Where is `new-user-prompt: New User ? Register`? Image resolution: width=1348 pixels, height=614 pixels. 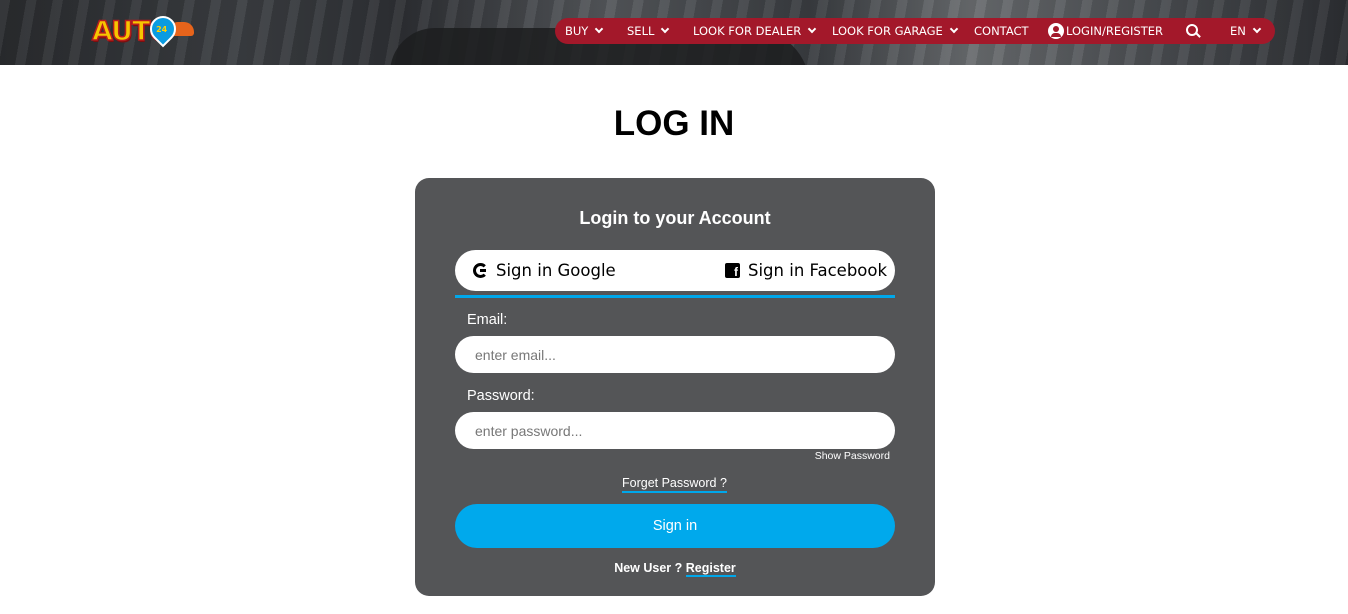 new-user-prompt: New User ? Register is located at coordinates (675, 569).